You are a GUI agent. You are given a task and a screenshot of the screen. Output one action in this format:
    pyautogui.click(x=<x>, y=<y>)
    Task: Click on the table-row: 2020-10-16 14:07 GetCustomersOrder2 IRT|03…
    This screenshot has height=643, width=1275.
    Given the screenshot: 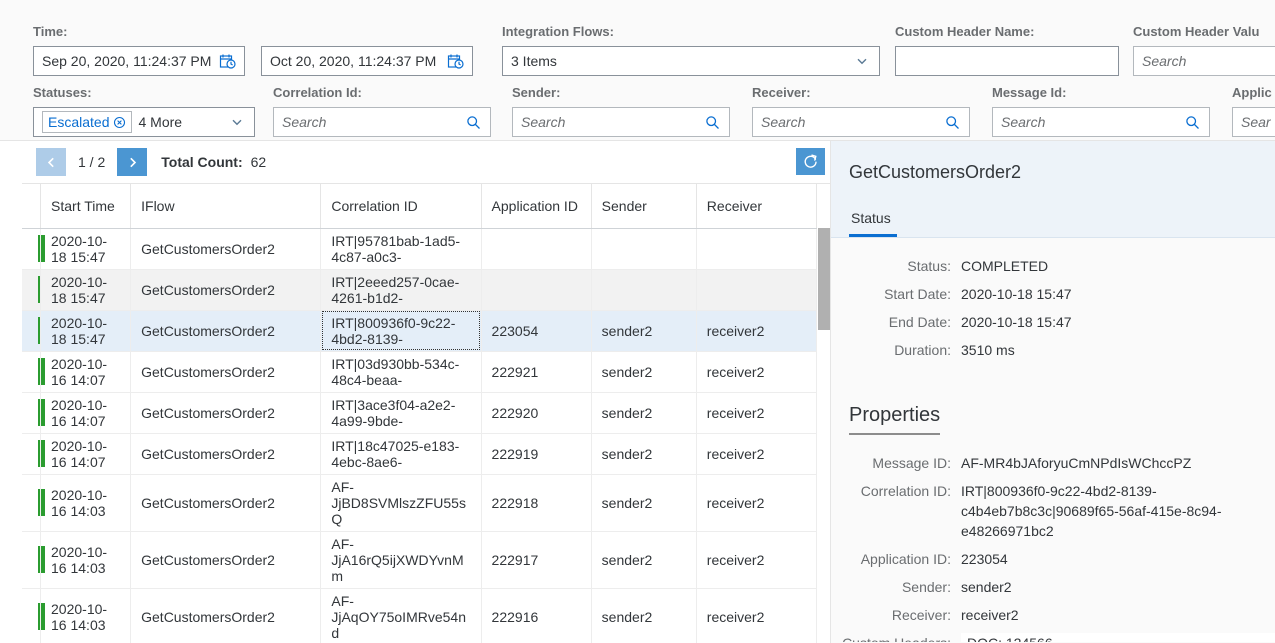 What is the action you would take?
    pyautogui.click(x=420, y=372)
    